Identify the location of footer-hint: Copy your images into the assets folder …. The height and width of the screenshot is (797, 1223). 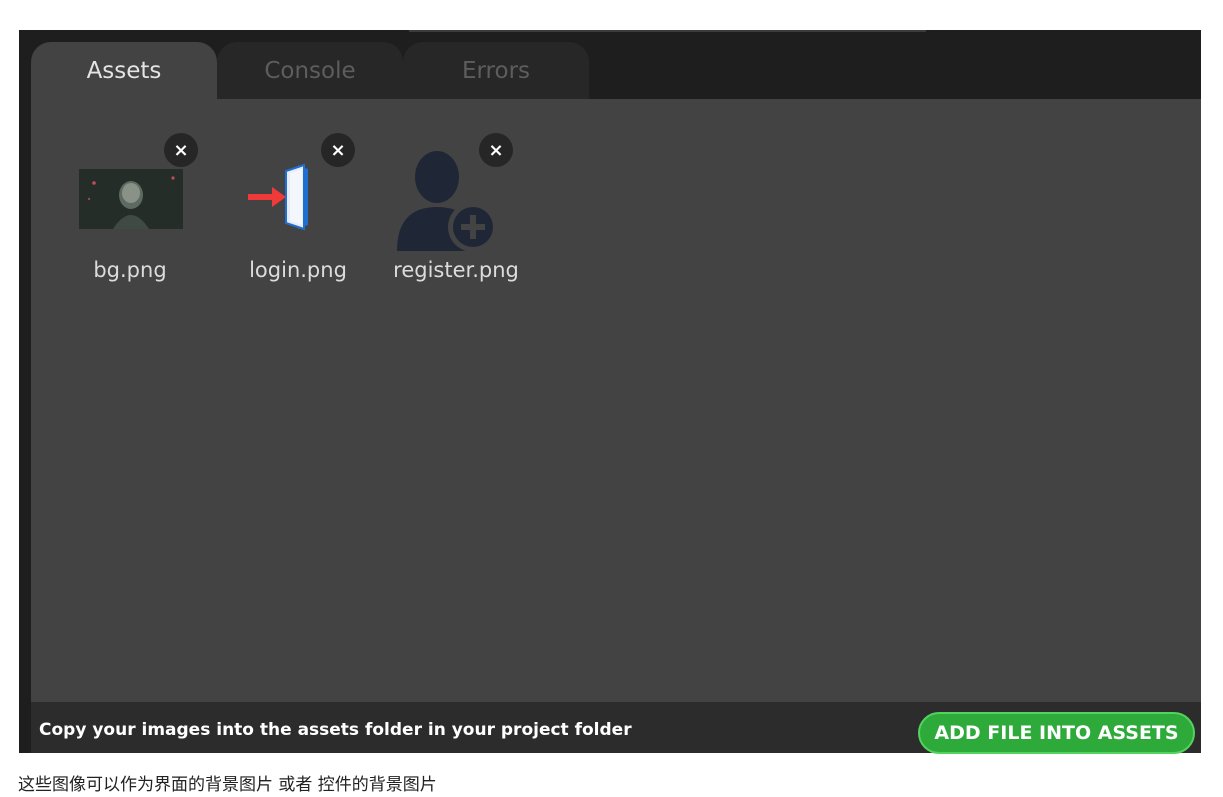
(335, 730).